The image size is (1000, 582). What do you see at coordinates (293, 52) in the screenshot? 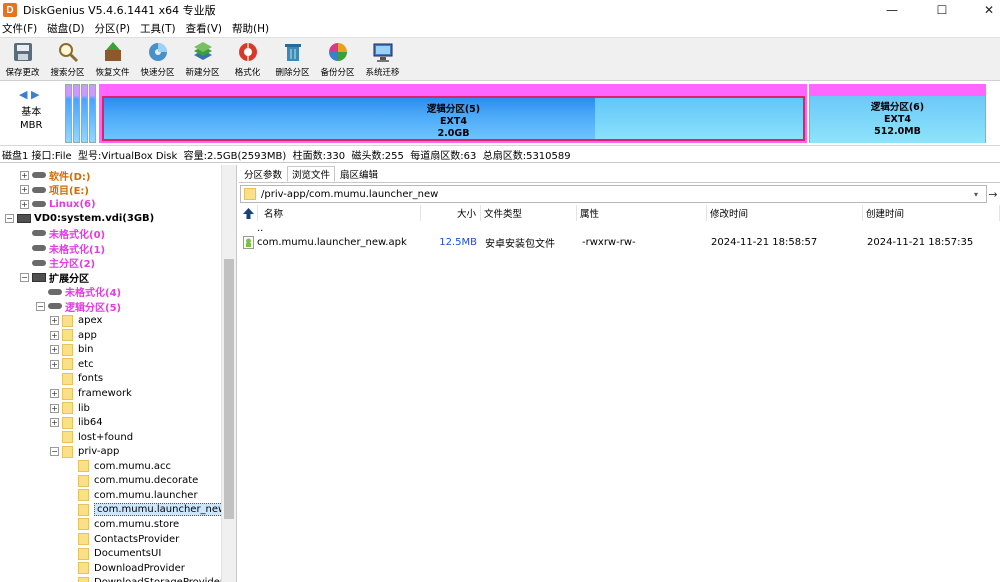
I see `delete-icon` at bounding box center [293, 52].